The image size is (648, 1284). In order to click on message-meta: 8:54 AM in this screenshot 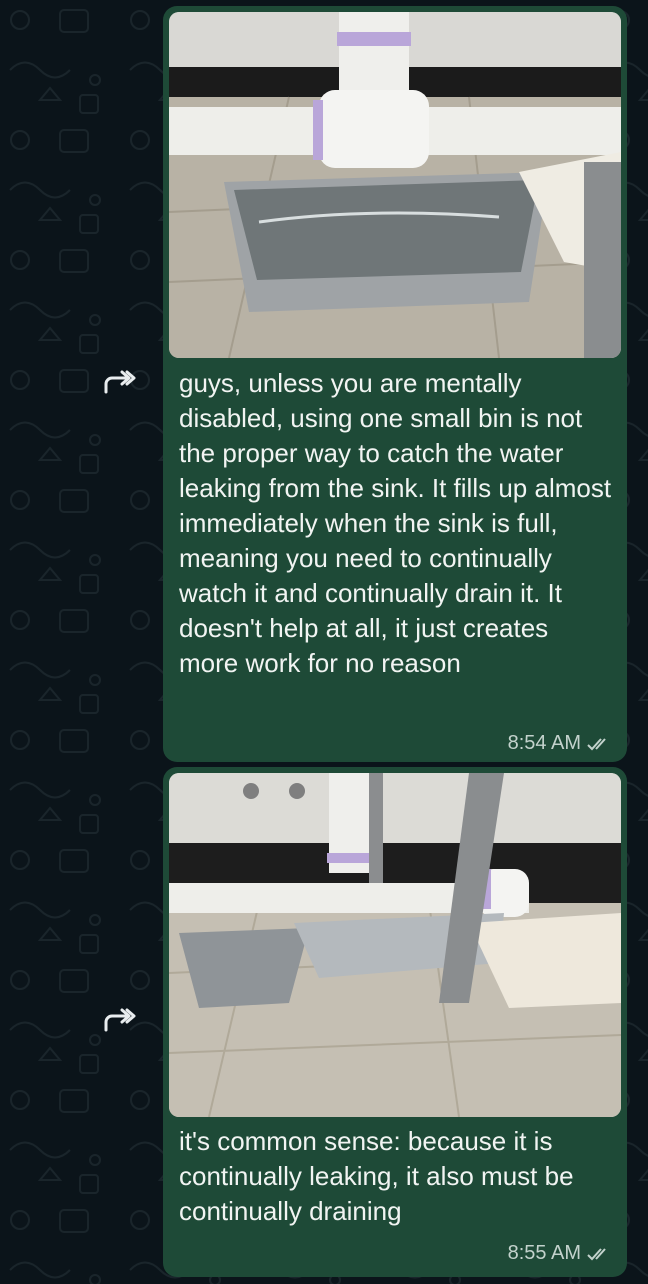, I will do `click(560, 743)`.